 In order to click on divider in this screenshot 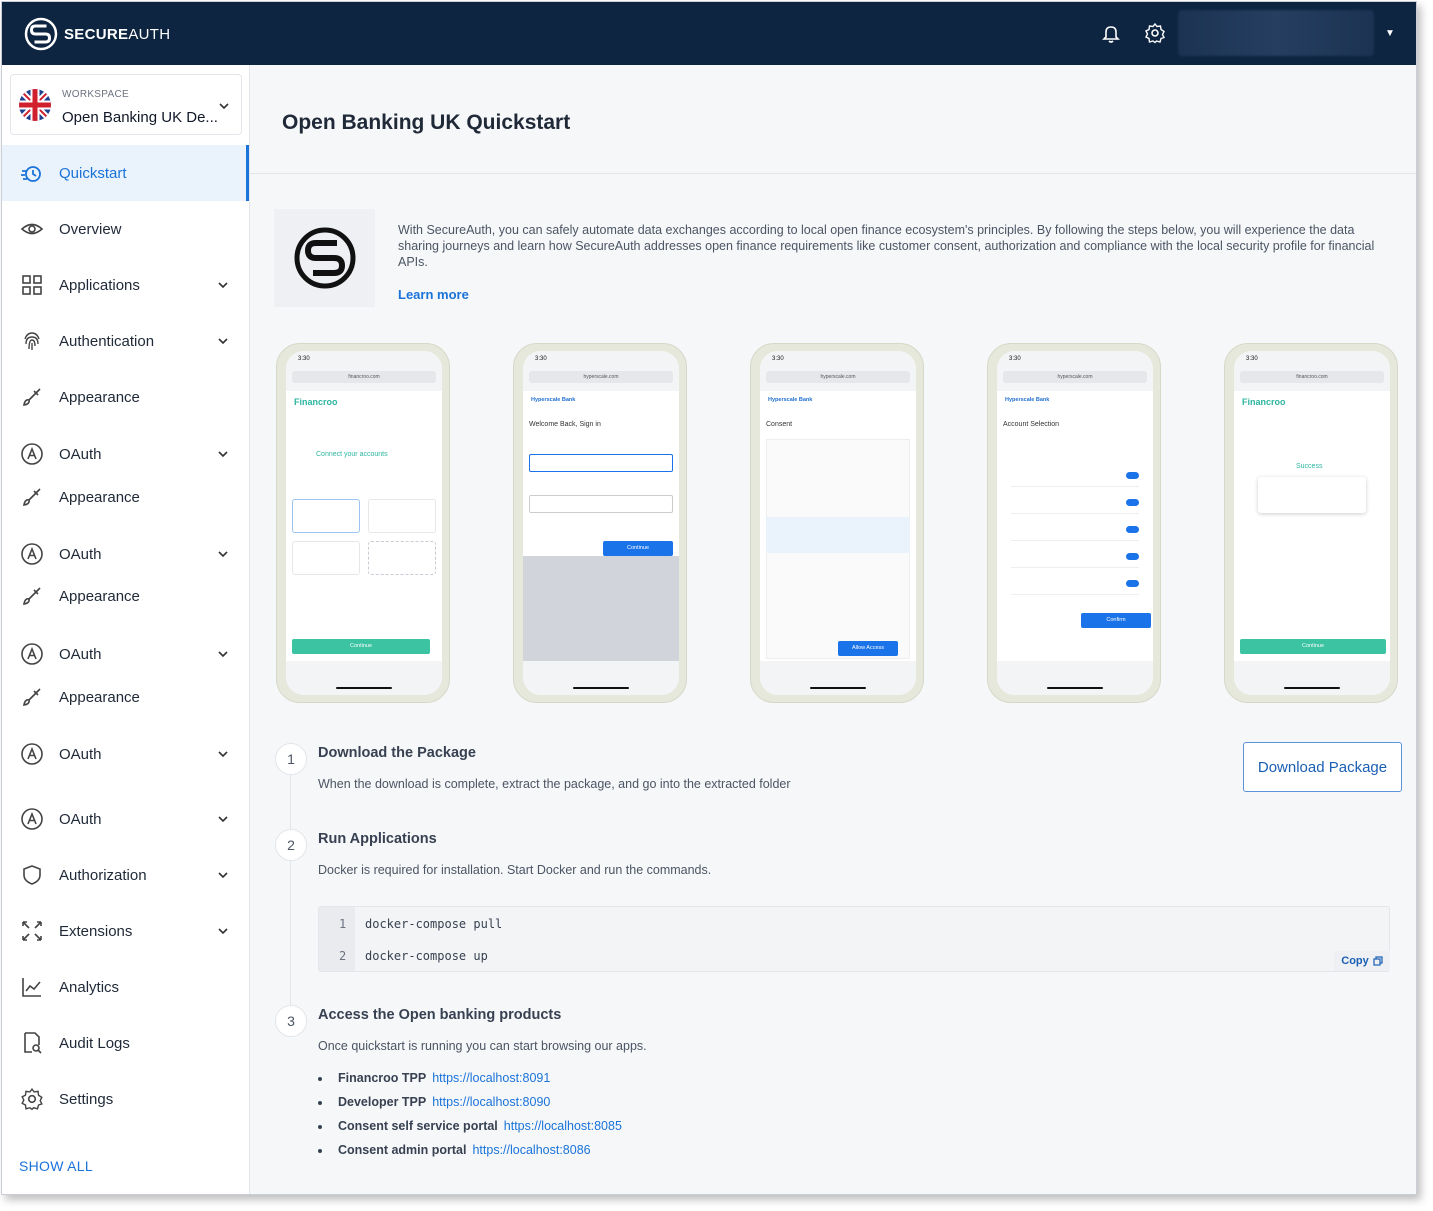, I will do `click(833, 173)`.